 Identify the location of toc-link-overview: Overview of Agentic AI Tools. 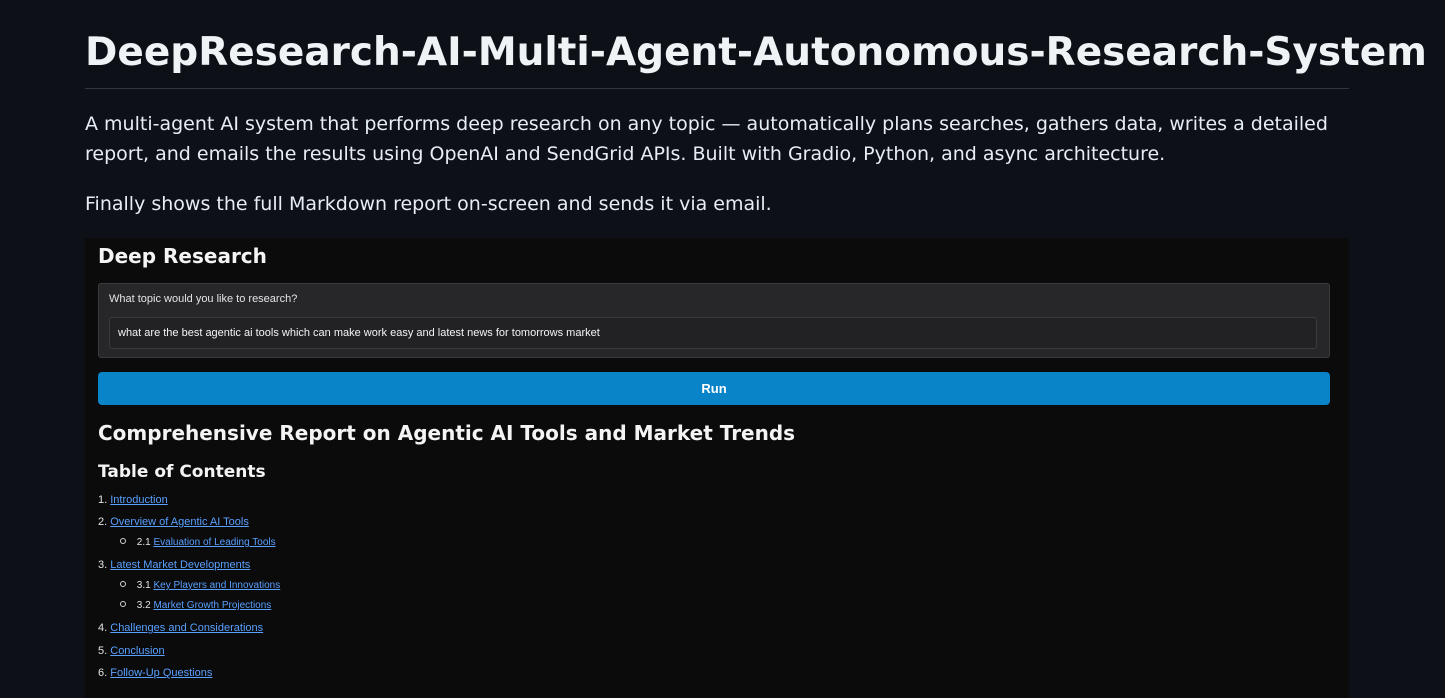
(179, 522).